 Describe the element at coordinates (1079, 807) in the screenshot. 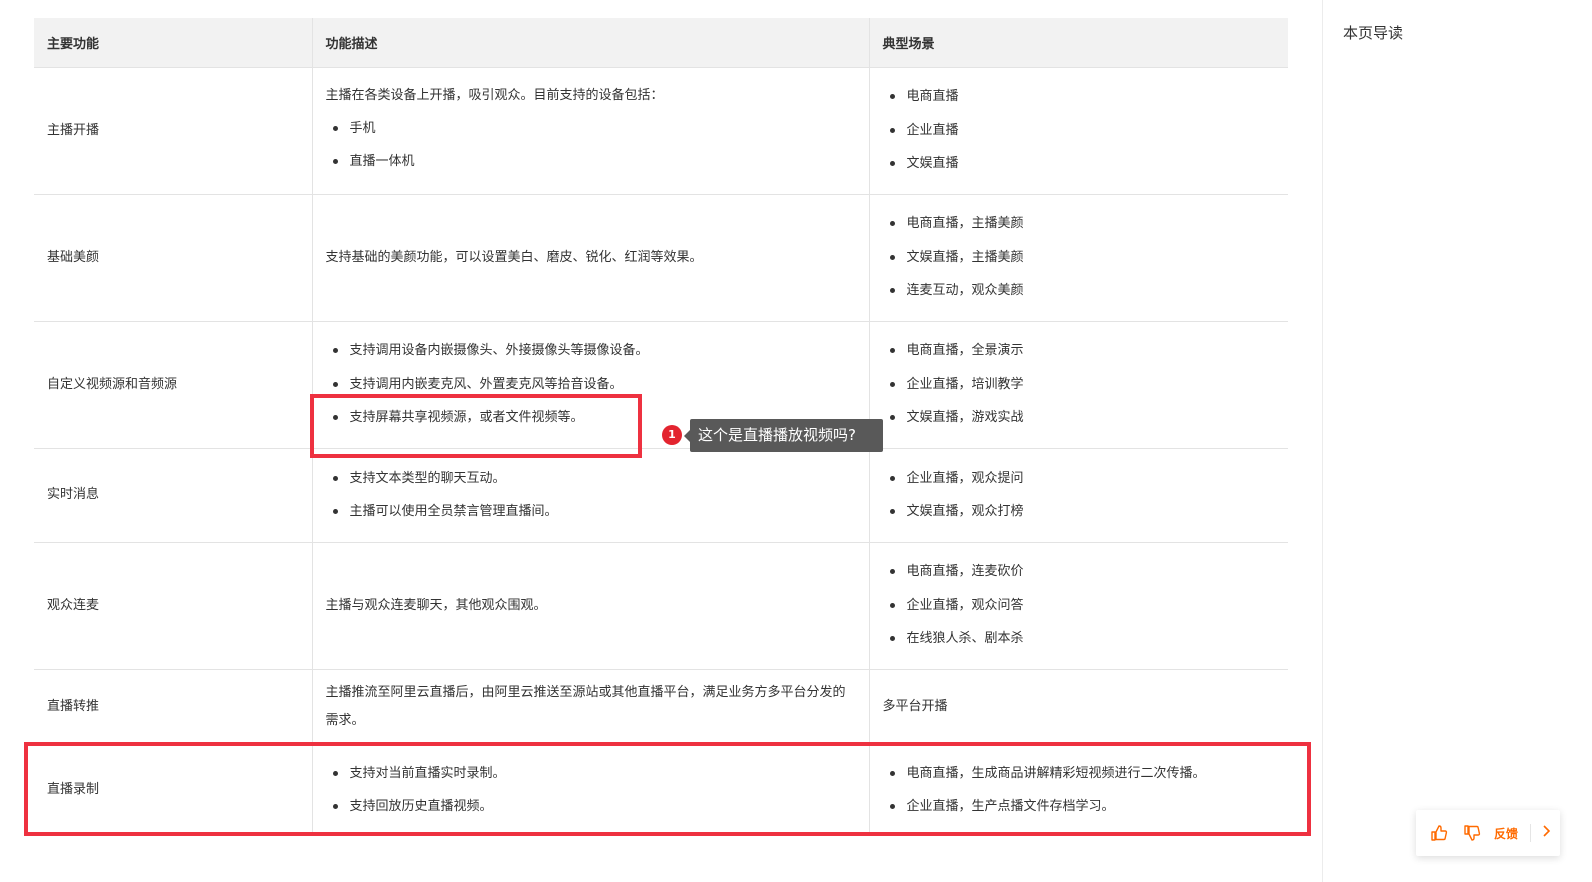

I see `list-item: 企业直播，生产点播文件存档学习。` at that location.